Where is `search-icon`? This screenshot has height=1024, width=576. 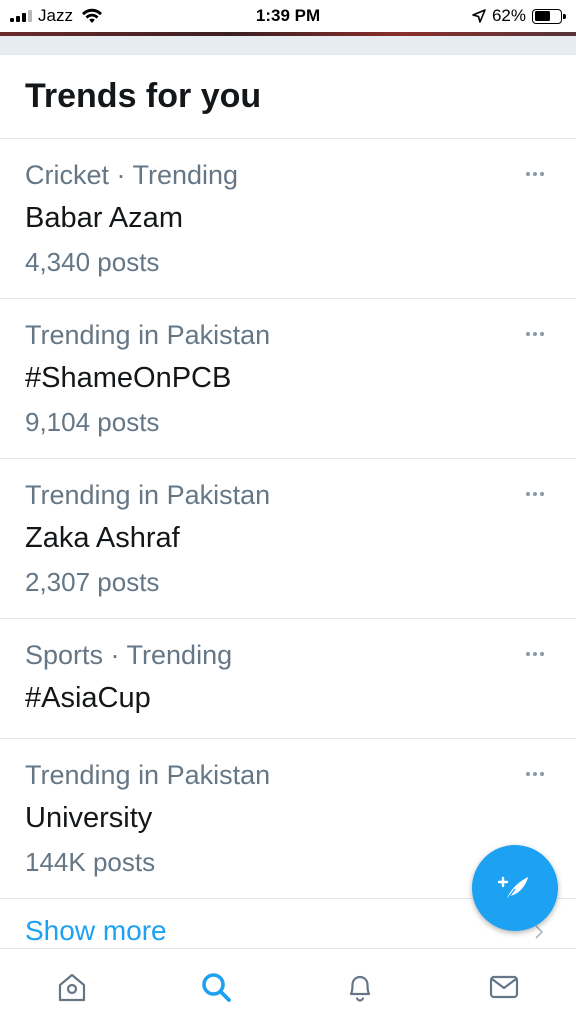
search-icon is located at coordinates (216, 987).